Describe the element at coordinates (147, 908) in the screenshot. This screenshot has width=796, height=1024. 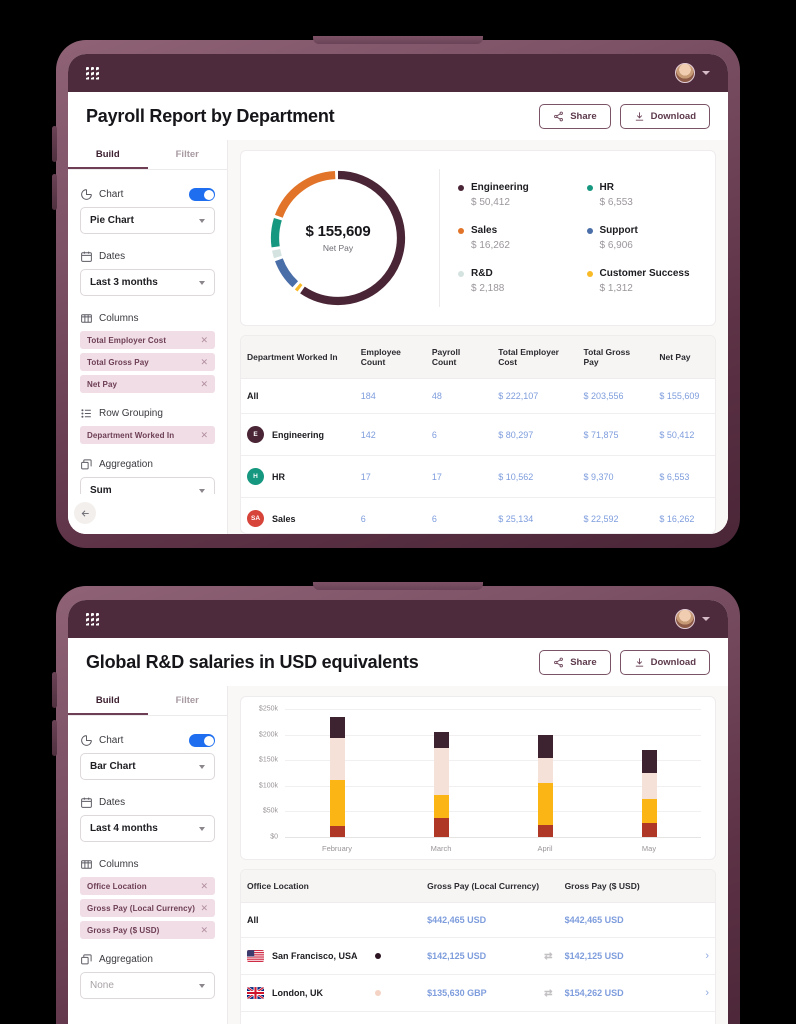
I see `column-chip: Gross Pay (Local Currency) ✕` at that location.